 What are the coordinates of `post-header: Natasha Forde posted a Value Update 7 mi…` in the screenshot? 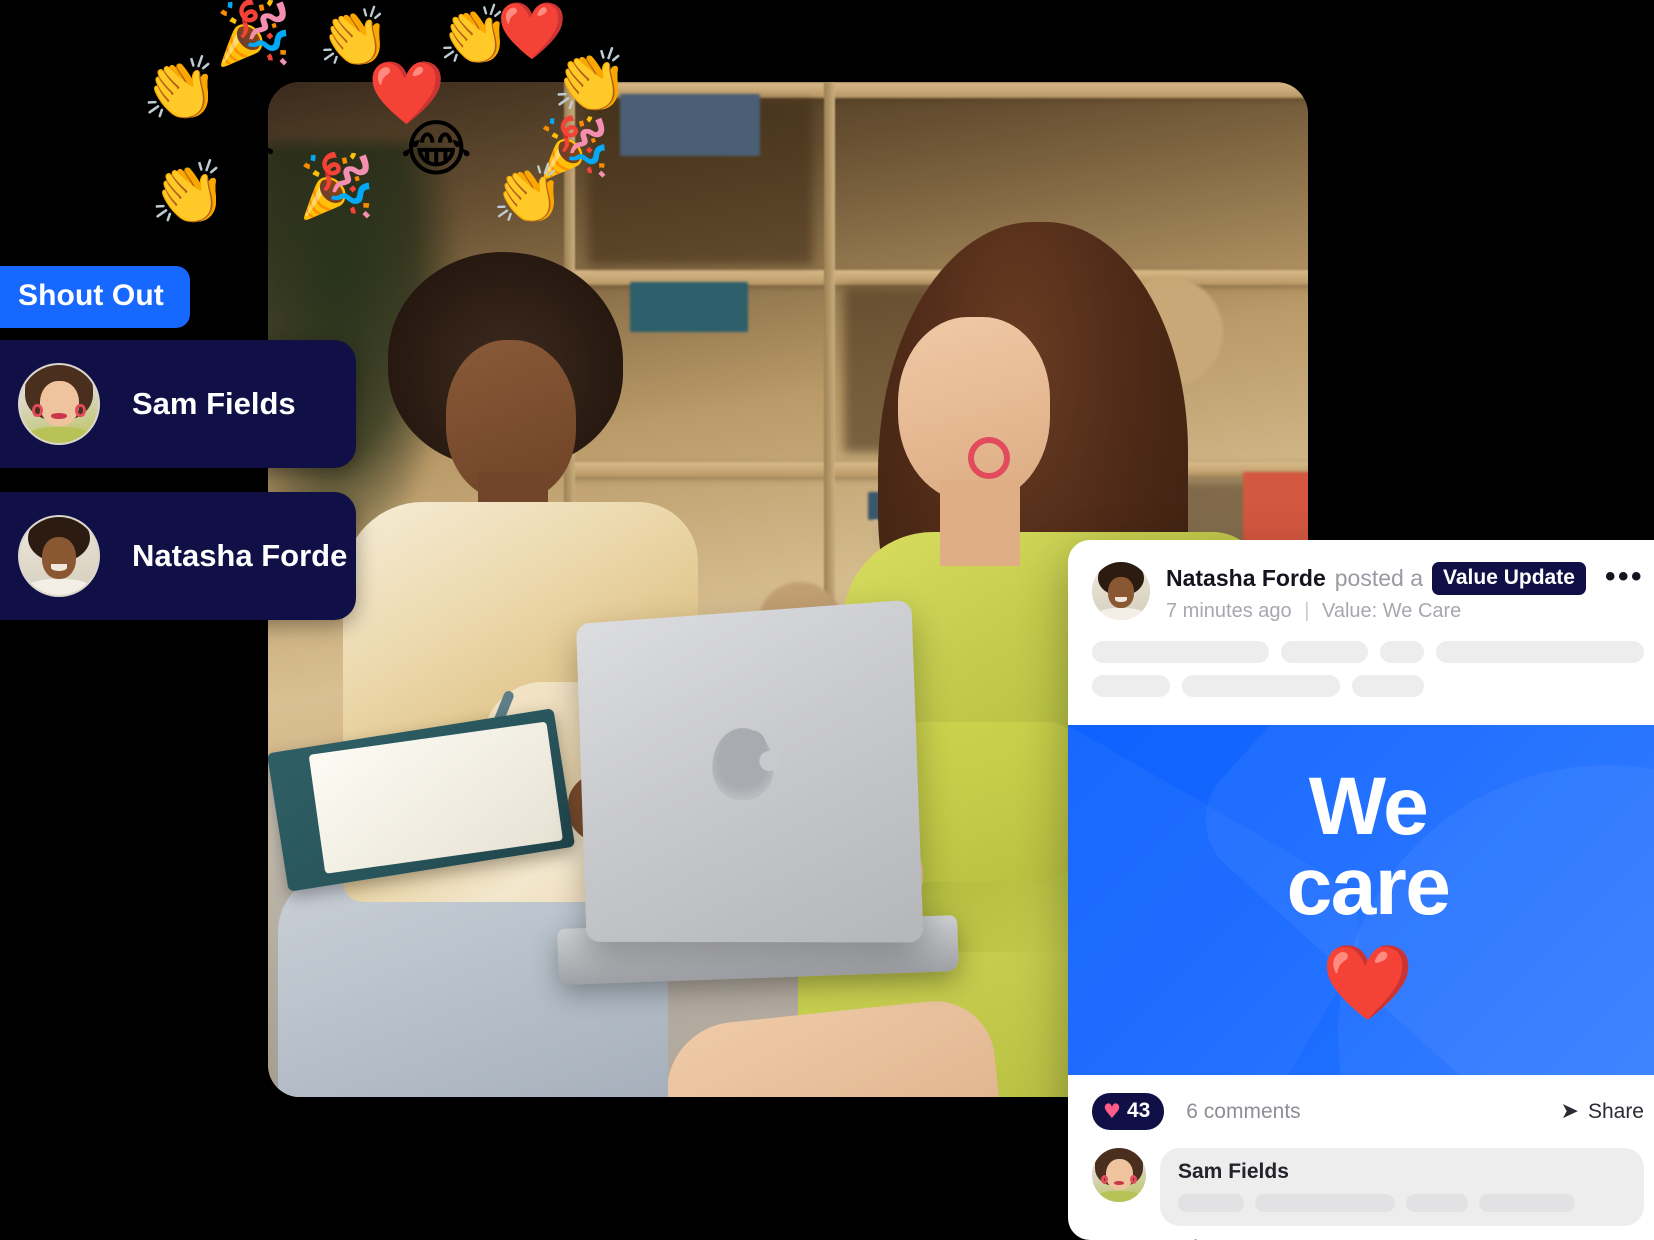 It's located at (1361, 581).